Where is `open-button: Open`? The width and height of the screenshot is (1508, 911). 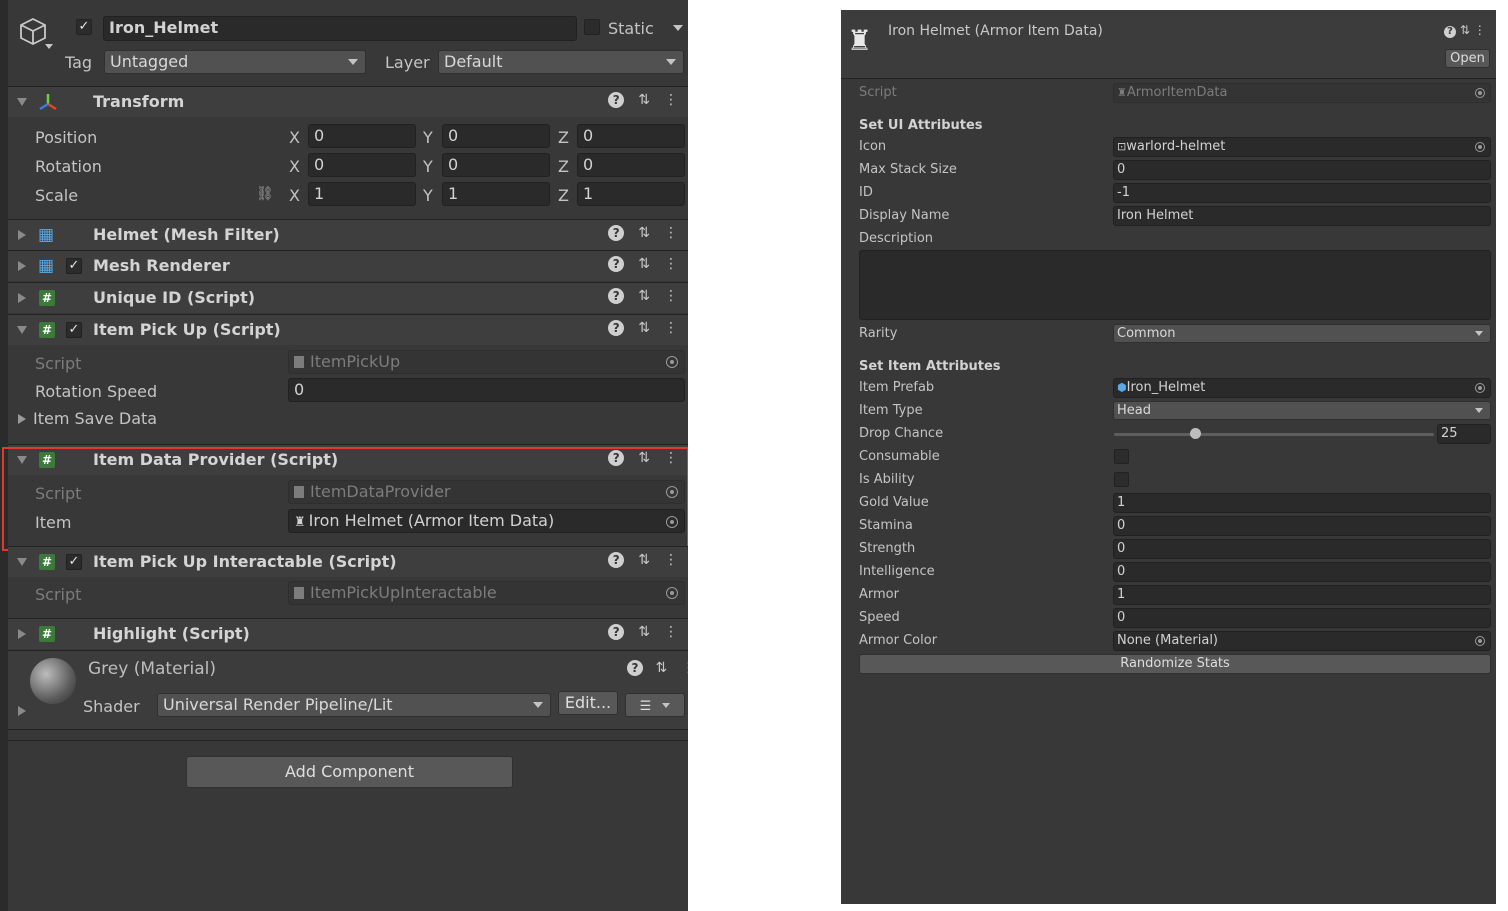
open-button: Open is located at coordinates (1467, 58).